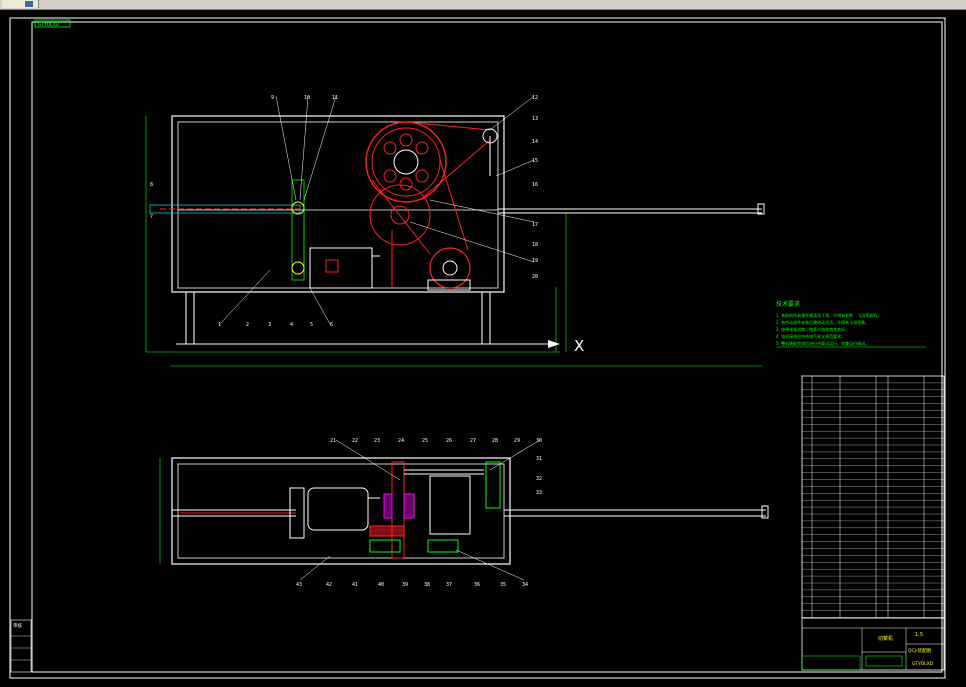  I want to click on left-stamp-title: 审核, so click(17, 625).